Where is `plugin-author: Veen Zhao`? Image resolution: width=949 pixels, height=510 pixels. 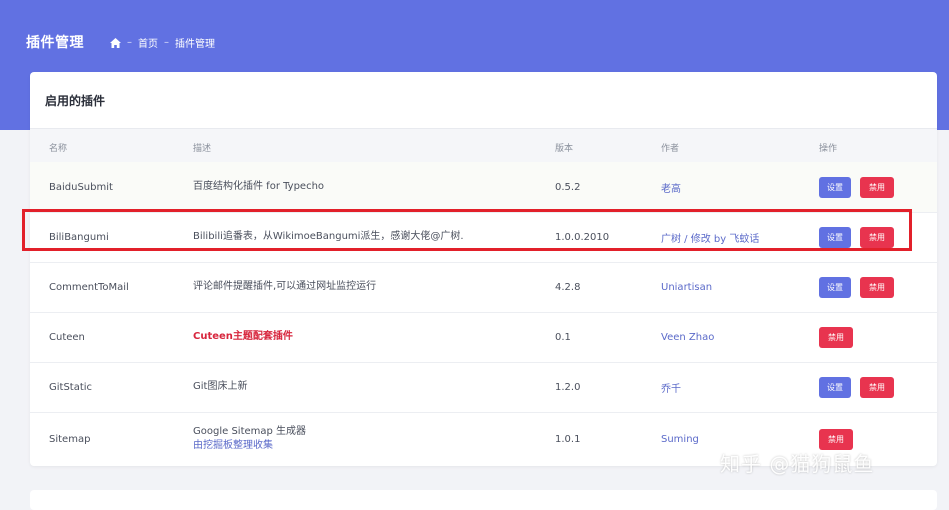 plugin-author: Veen Zhao is located at coordinates (687, 337).